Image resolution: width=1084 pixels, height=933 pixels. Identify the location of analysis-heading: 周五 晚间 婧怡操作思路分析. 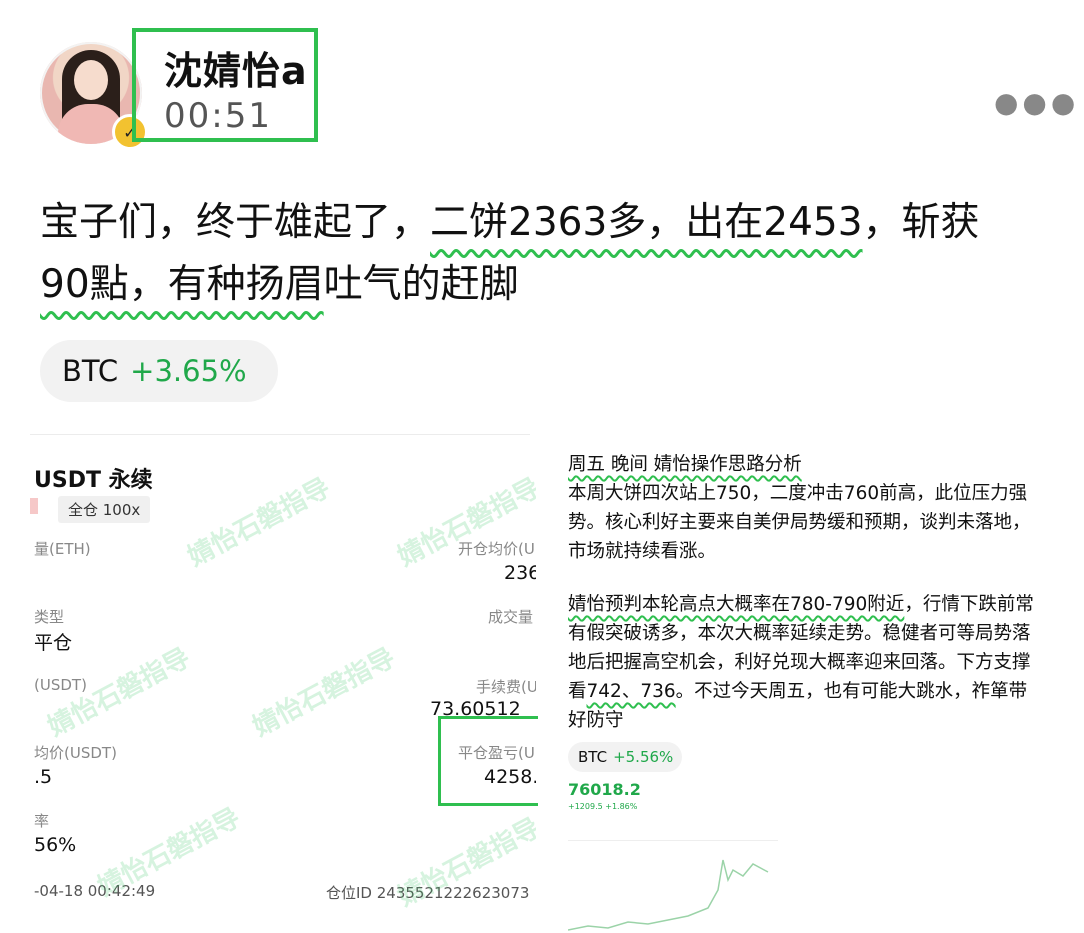
(803, 464).